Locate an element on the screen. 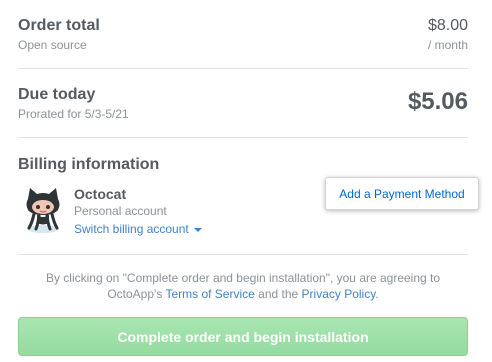 The width and height of the screenshot is (492, 362). order-plan-label: Open source is located at coordinates (52, 45).